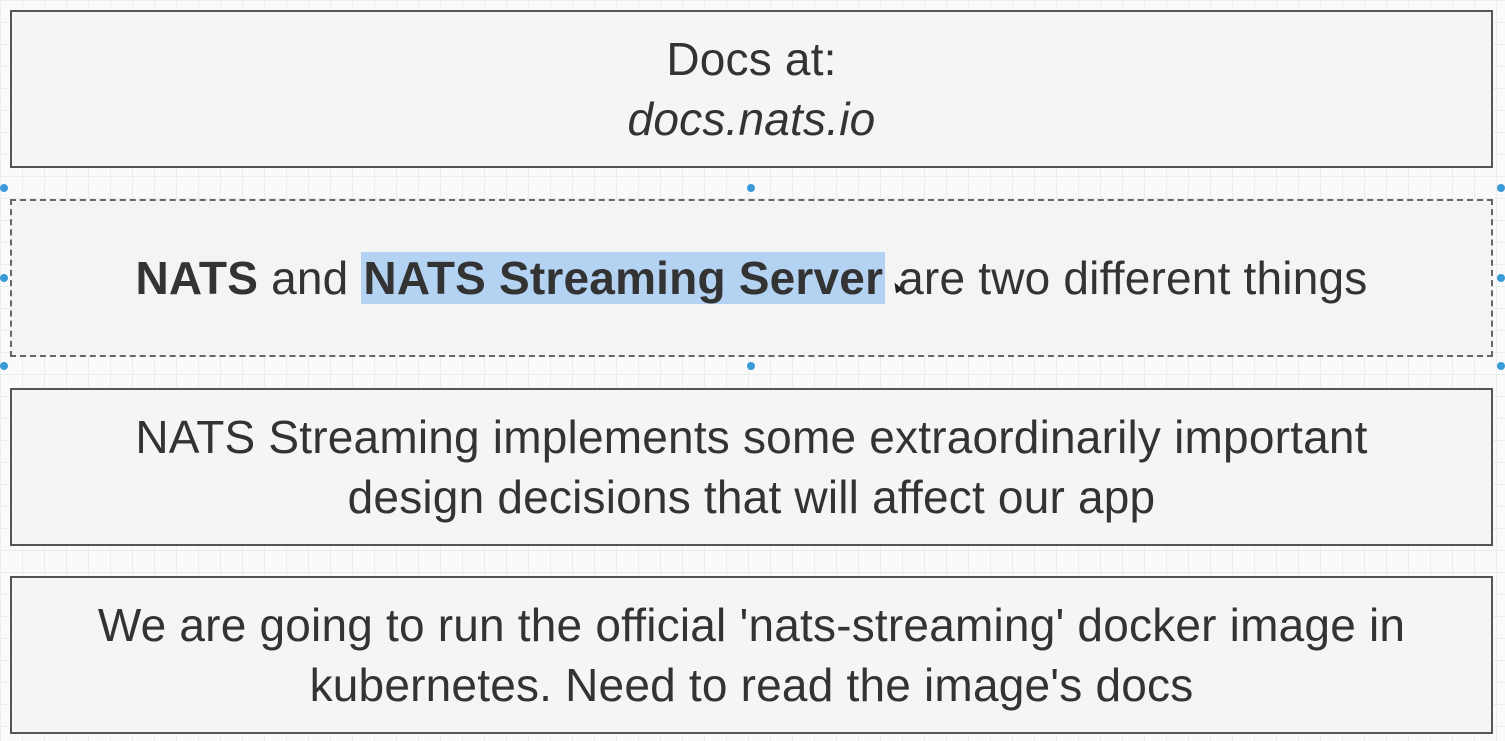 Image resolution: width=1505 pixels, height=741 pixels. I want to click on connector-text: and, so click(310, 278).